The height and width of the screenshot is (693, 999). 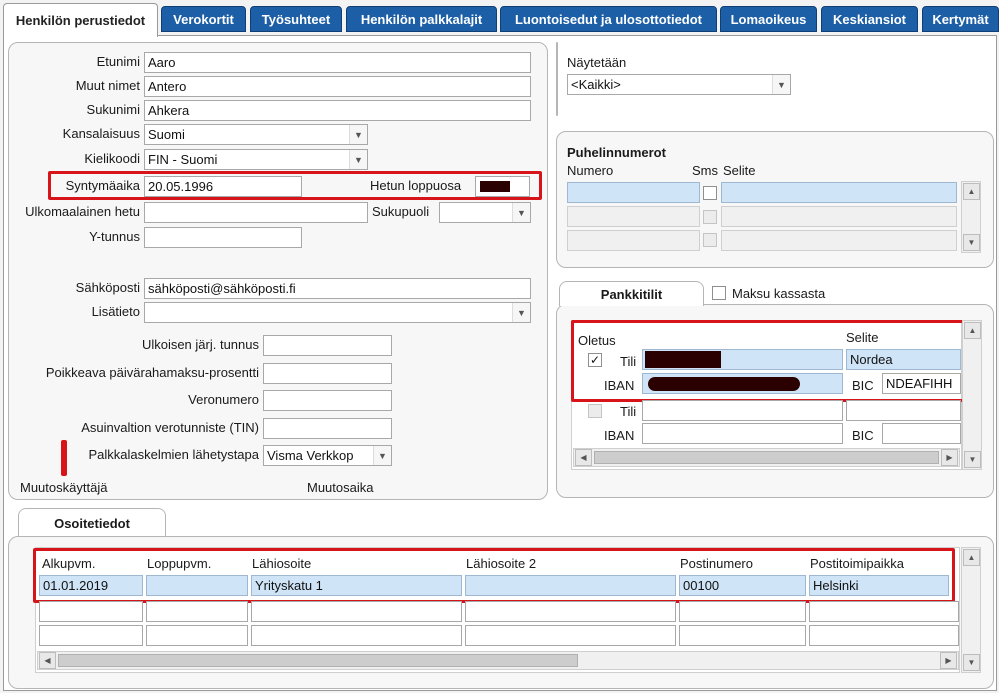 I want to click on address-hscrollbar: ◀ ▶, so click(x=498, y=660).